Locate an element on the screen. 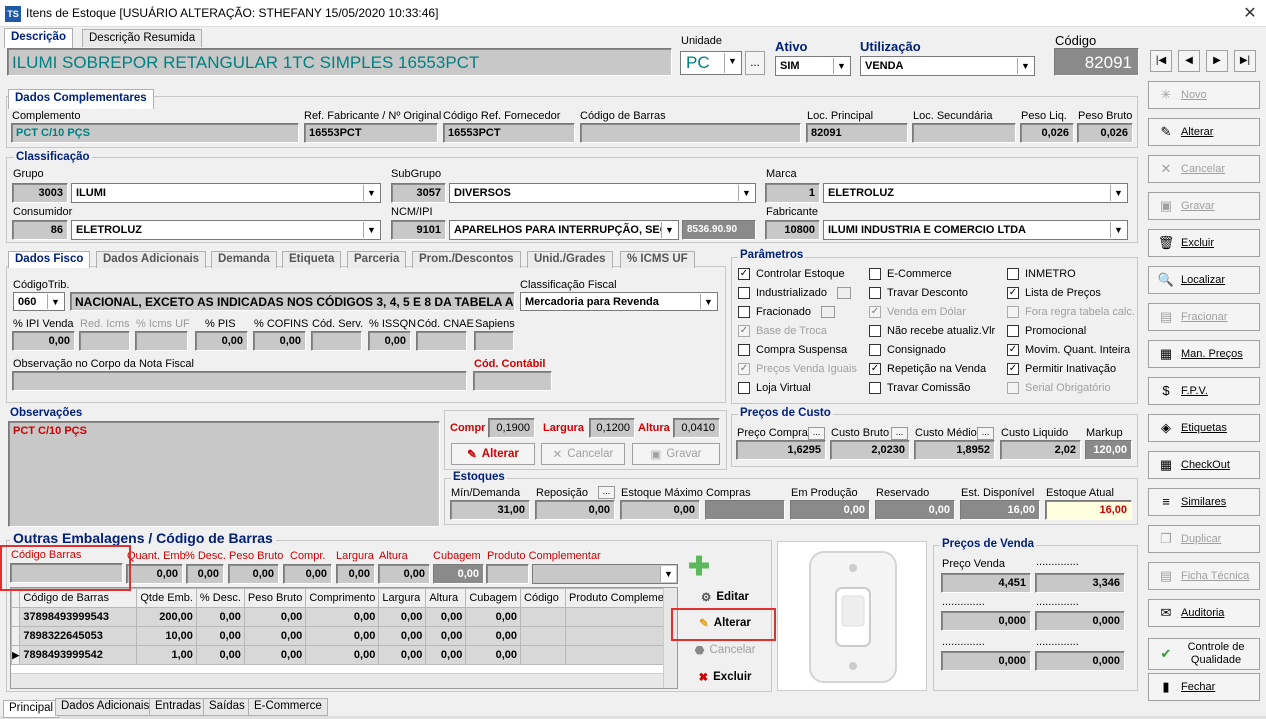 The image size is (1266, 719). param-checkbox: Fracionado is located at coordinates (787, 312).